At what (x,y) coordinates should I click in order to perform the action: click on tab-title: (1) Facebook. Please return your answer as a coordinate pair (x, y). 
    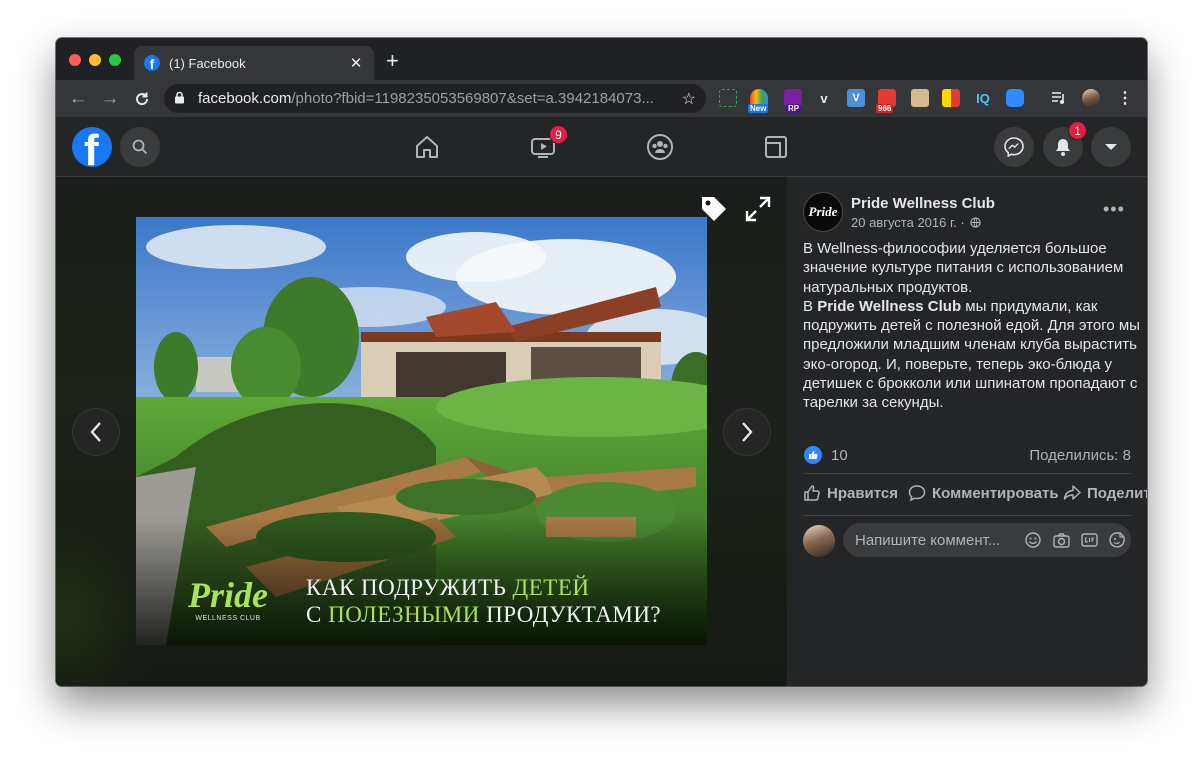
    Looking at the image, I should click on (207, 63).